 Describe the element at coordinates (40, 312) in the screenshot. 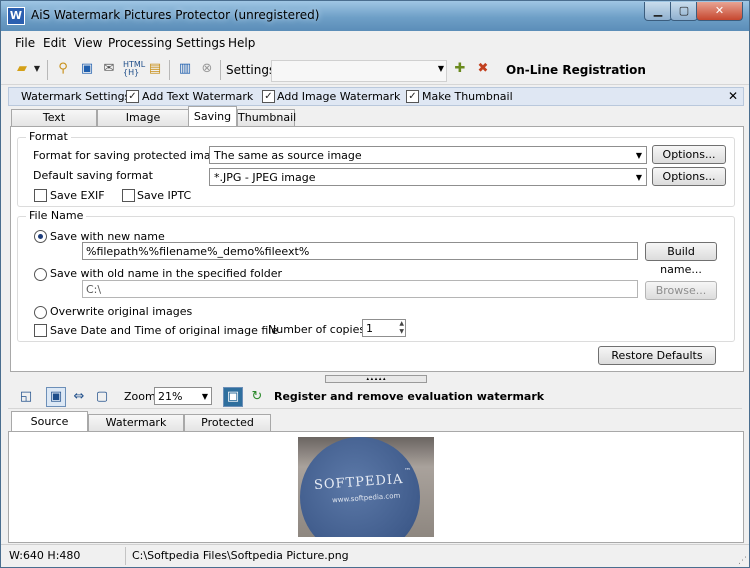

I see `overwrite-radio` at that location.